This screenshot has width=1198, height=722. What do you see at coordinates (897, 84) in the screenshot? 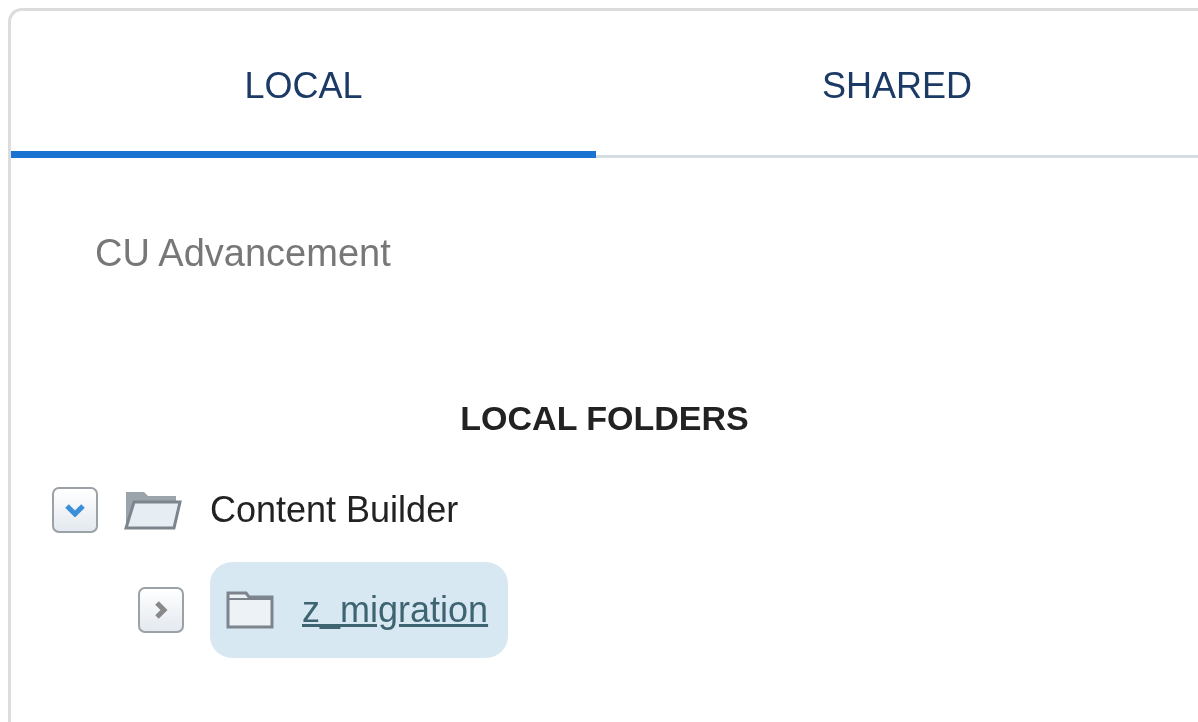
I see `tab: SHARED` at bounding box center [897, 84].